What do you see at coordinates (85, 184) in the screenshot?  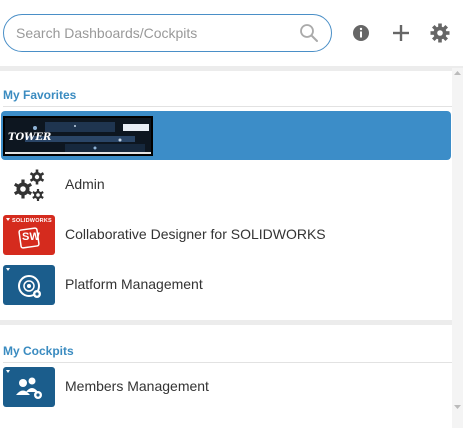 I see `favorite-item-label: Admin` at bounding box center [85, 184].